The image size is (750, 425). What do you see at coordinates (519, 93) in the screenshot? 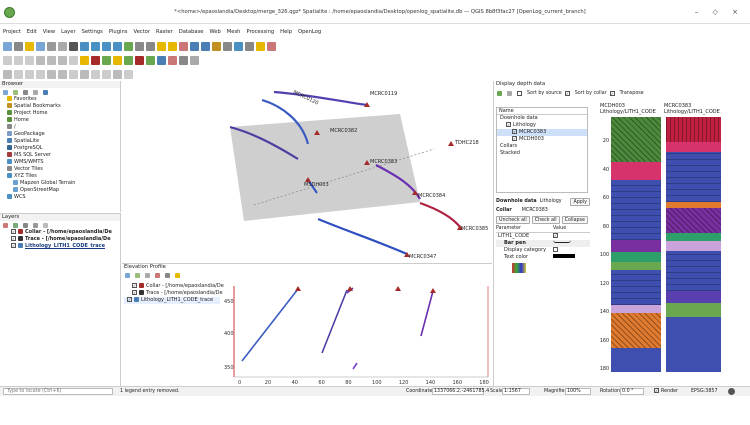
I see `sort-source-checkbox` at bounding box center [519, 93].